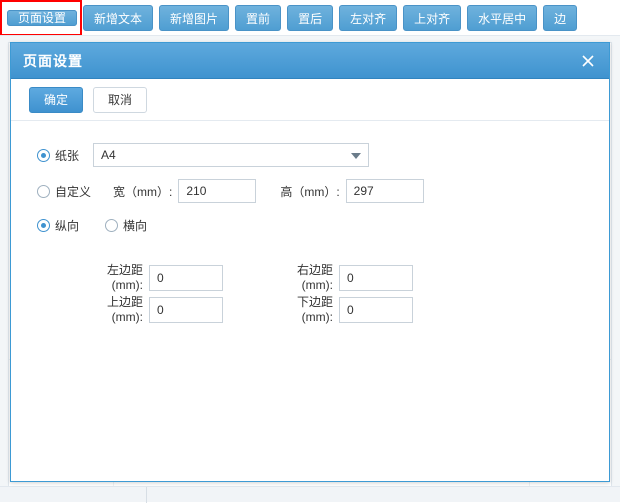 This screenshot has width=620, height=503. Describe the element at coordinates (108, 155) in the screenshot. I see `paper-size-value: A4` at that location.